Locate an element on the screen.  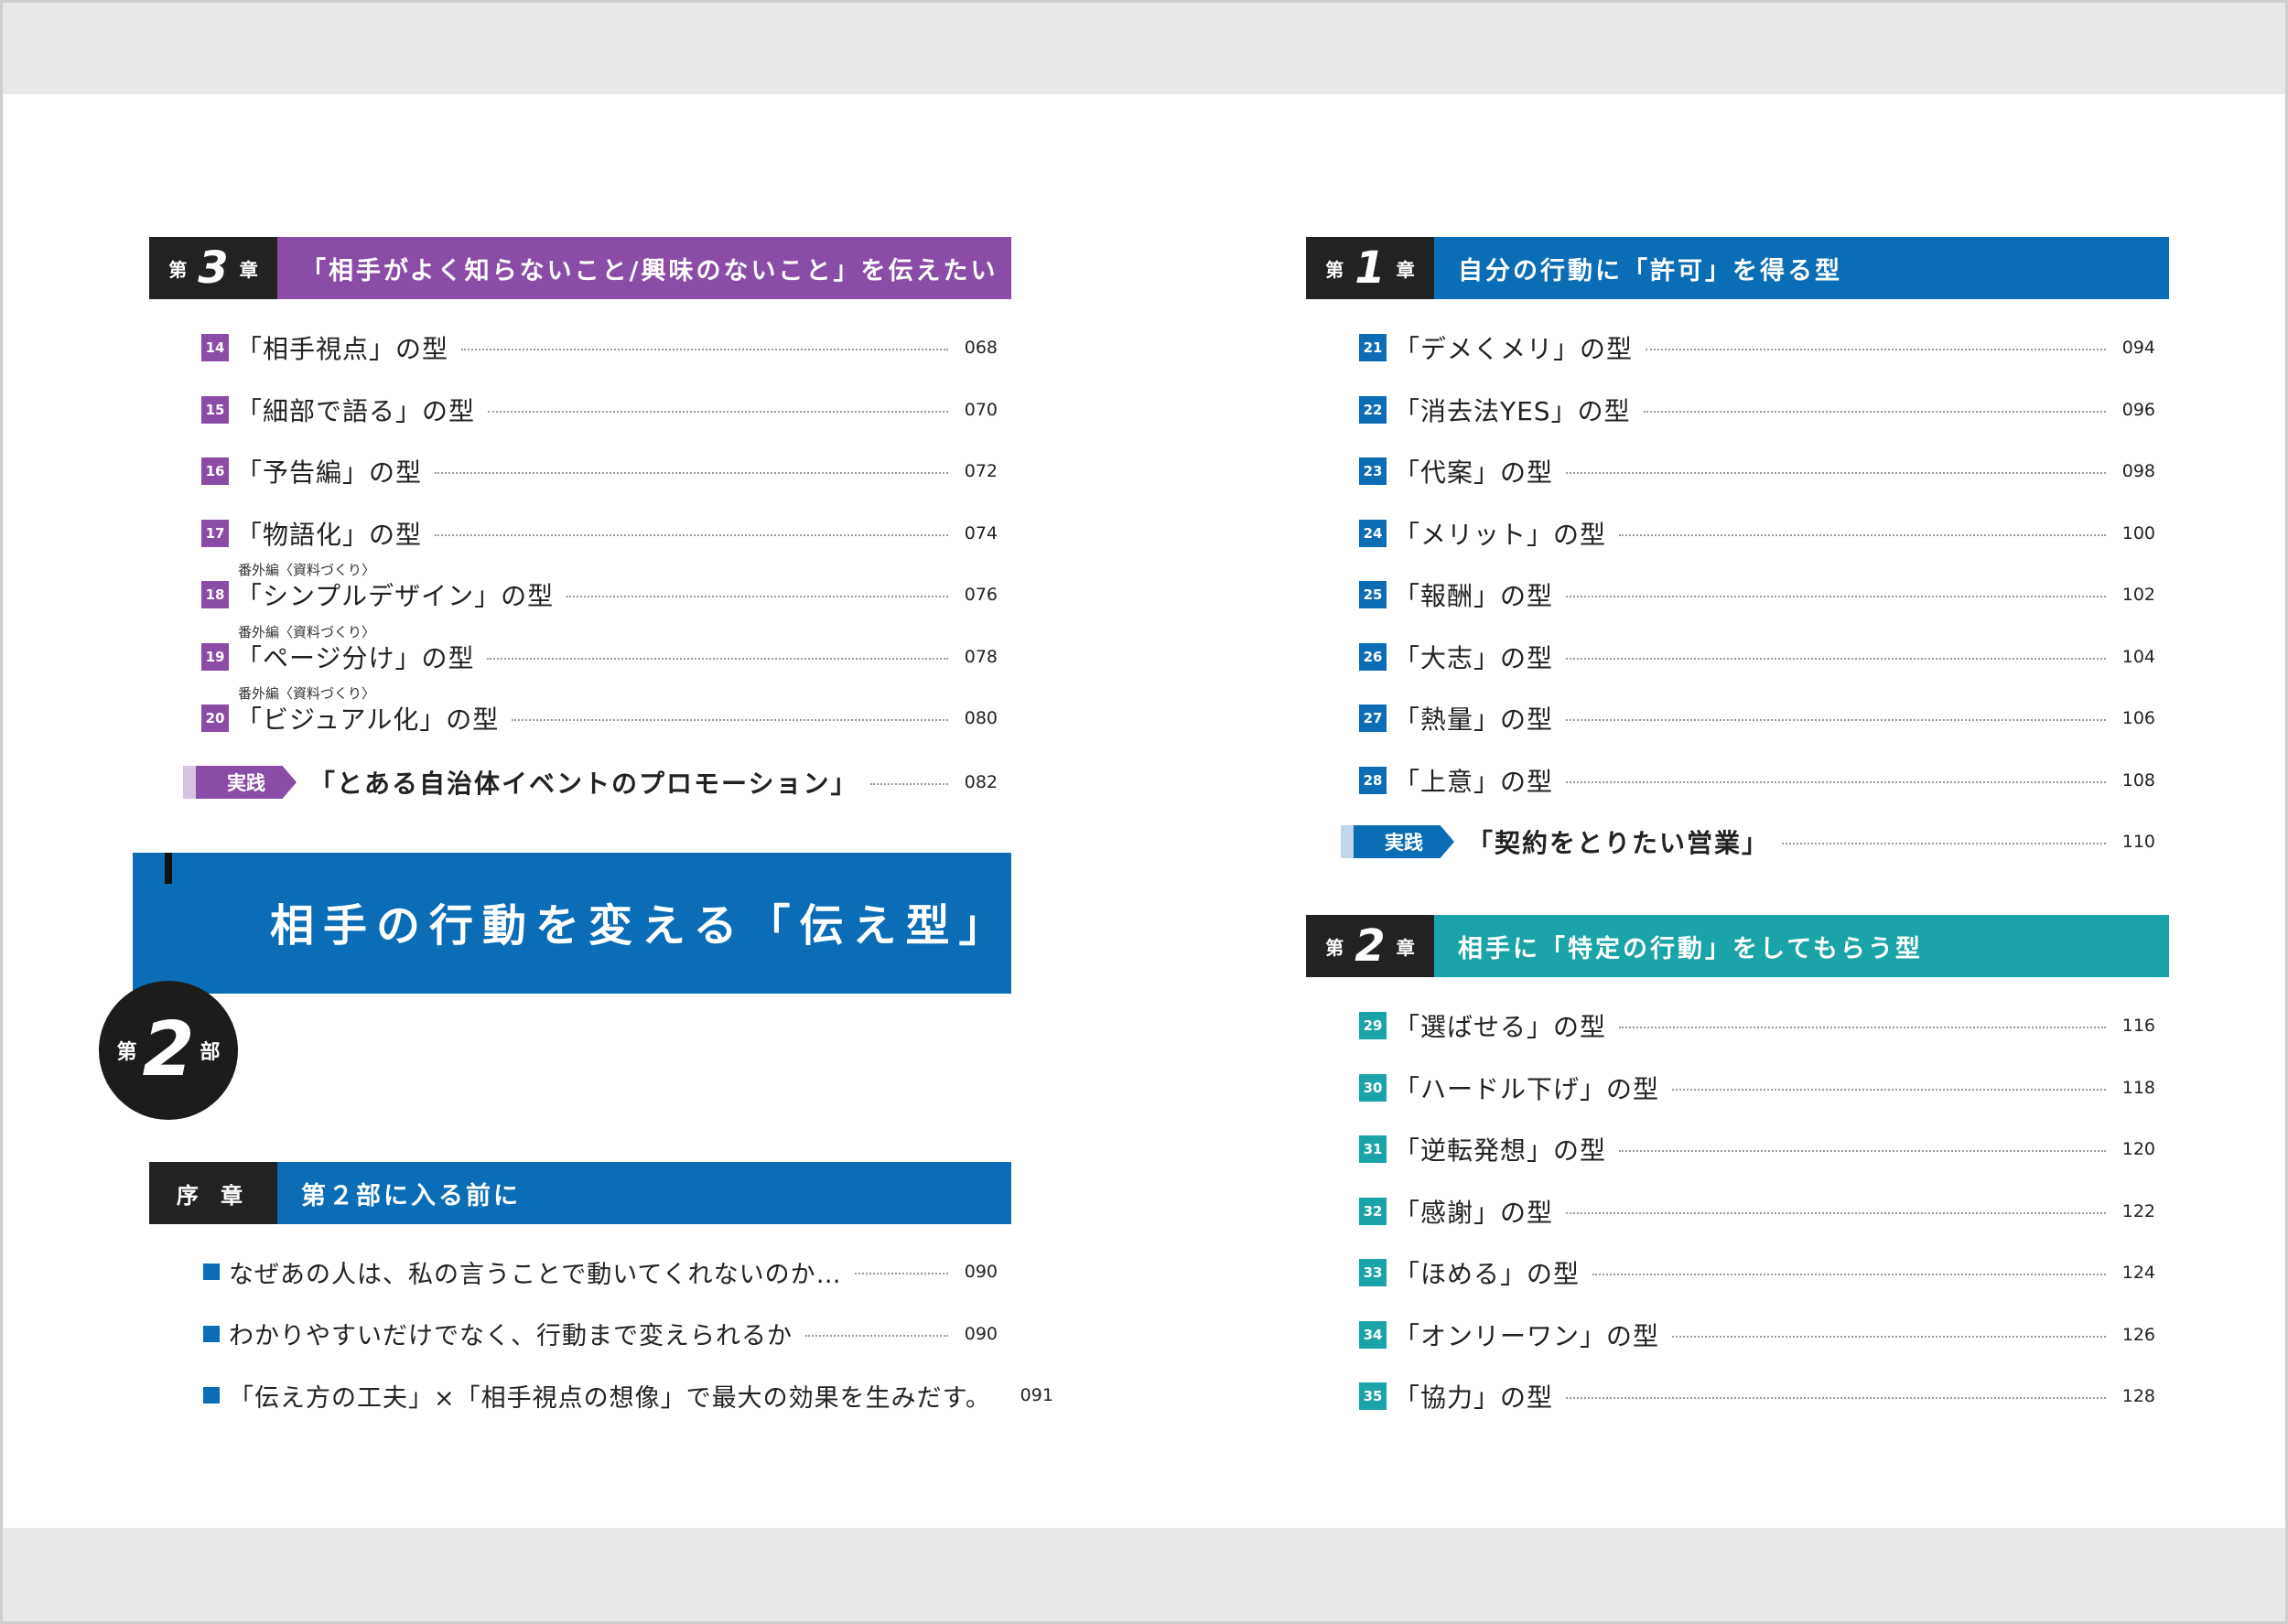
page-number: 080 is located at coordinates (981, 718).